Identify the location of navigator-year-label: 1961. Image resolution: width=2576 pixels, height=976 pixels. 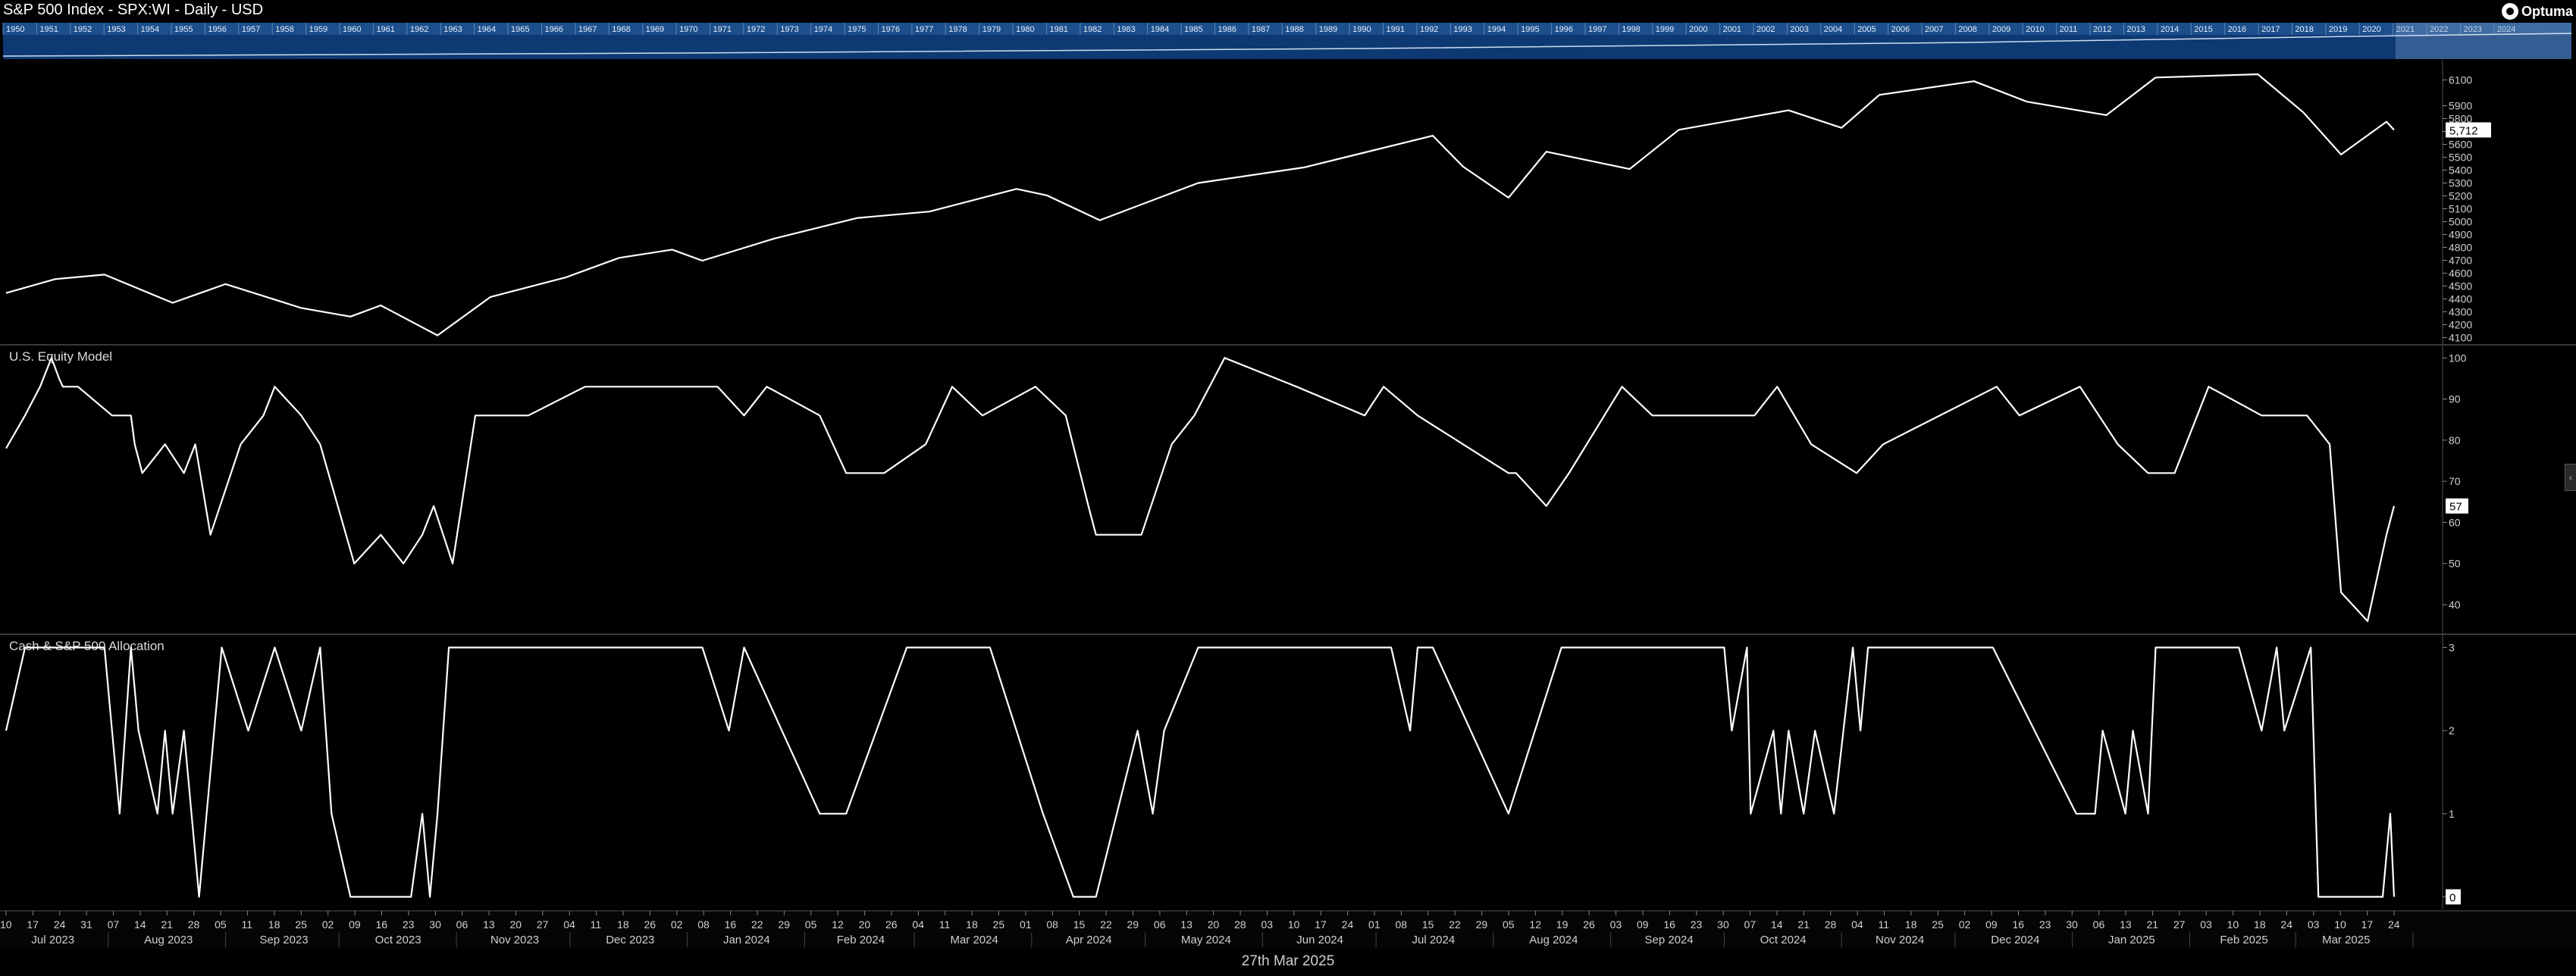
(385, 29).